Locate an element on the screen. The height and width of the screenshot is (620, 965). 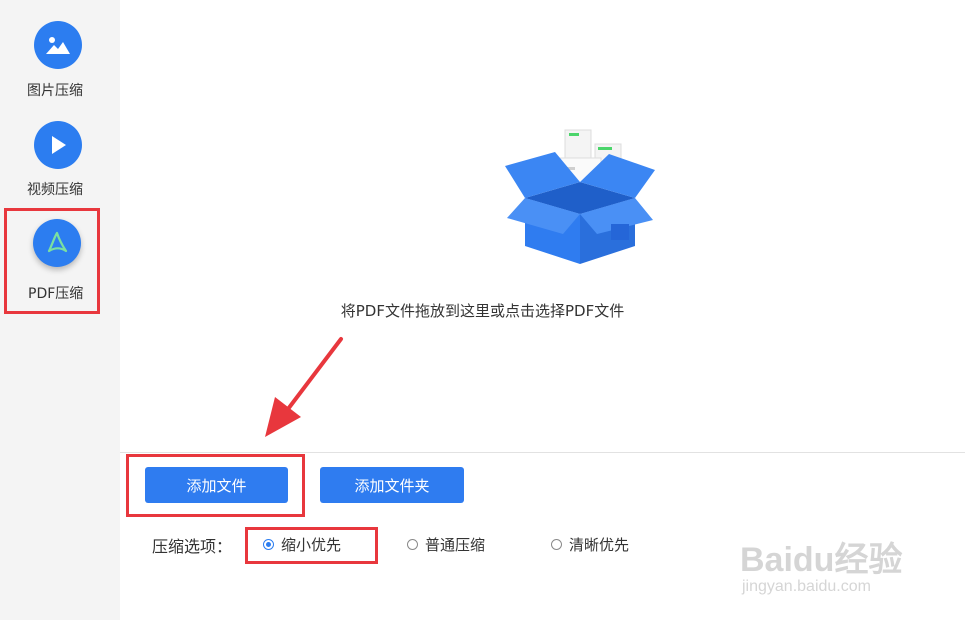
radio-normal-compress: 普通压缩 is located at coordinates (446, 544).